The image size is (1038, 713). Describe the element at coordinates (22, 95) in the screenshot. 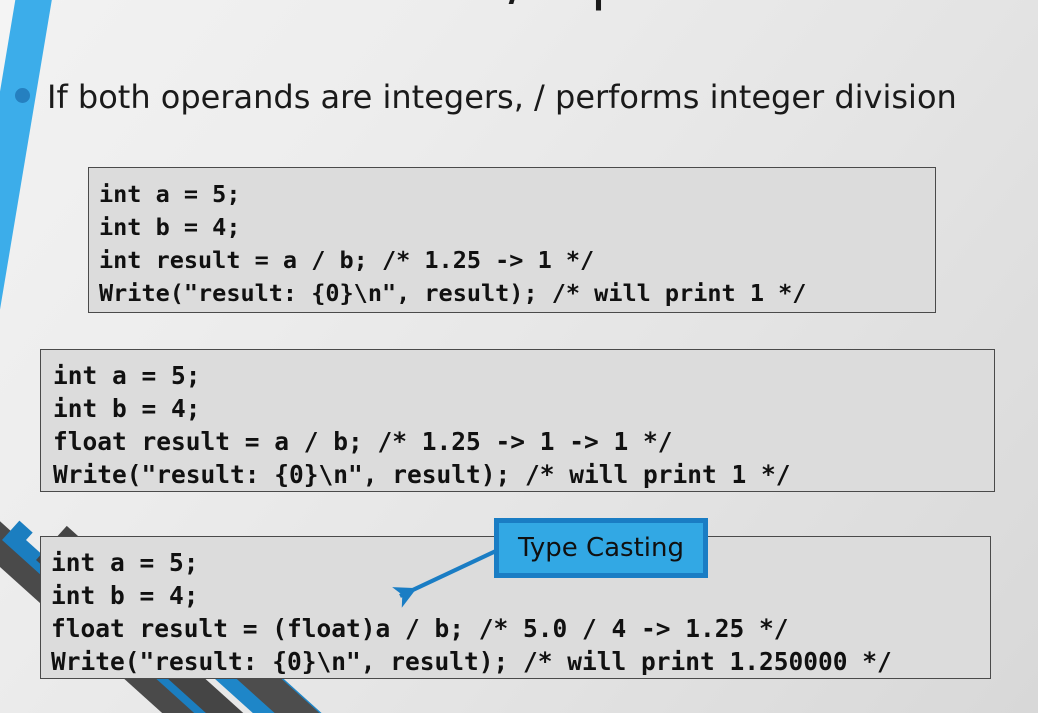

I see `bullet-dot-icon` at that location.